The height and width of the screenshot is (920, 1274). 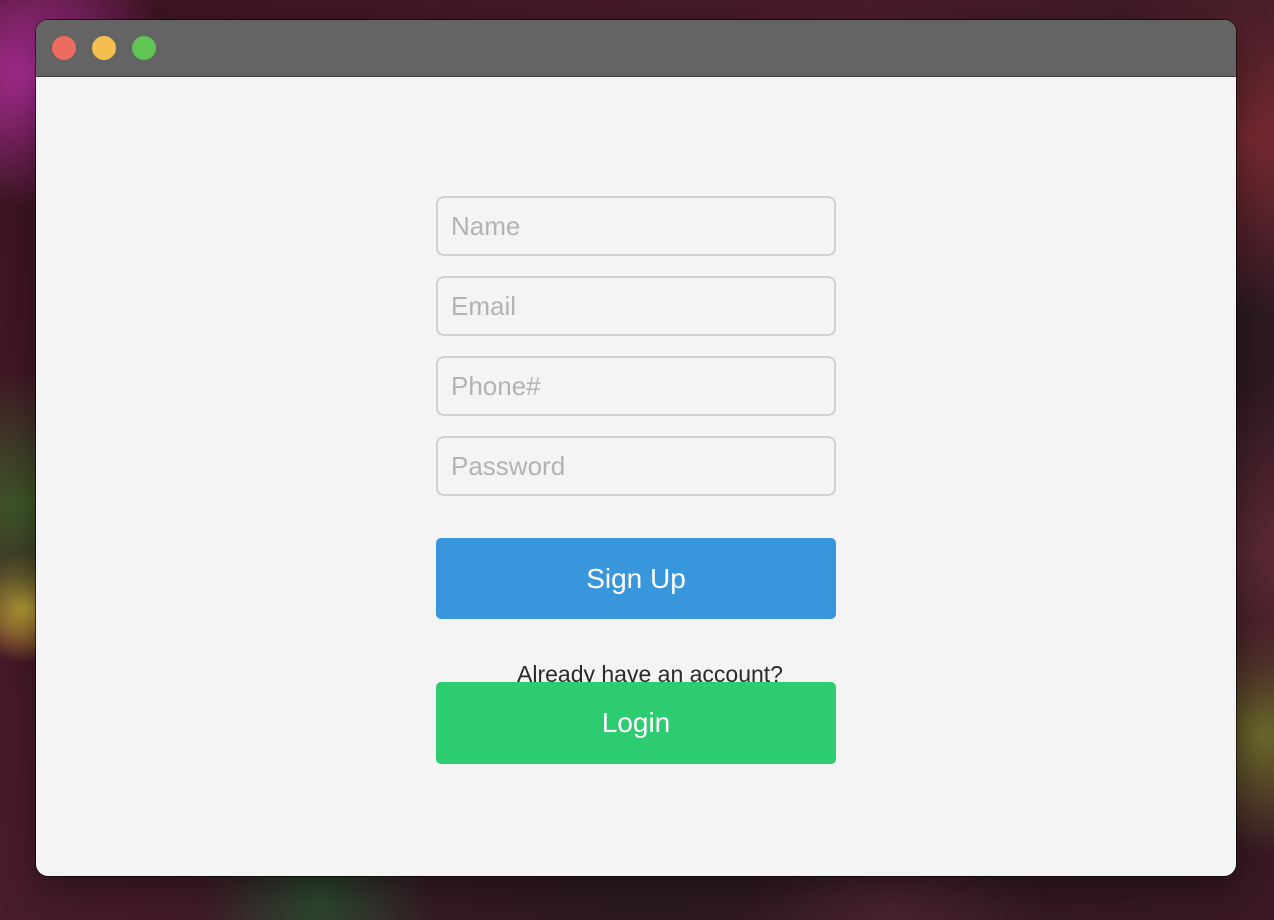 I want to click on title-bar, so click(x=636, y=48).